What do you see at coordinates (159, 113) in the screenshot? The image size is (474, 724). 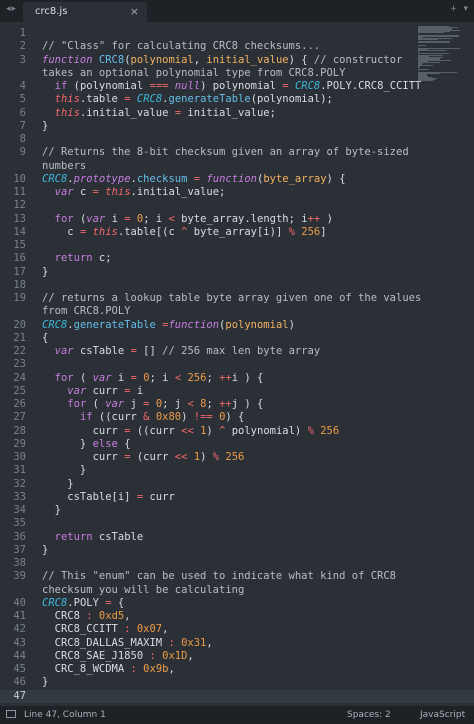 I see `code-line: this.initial_value = initial_value;` at bounding box center [159, 113].